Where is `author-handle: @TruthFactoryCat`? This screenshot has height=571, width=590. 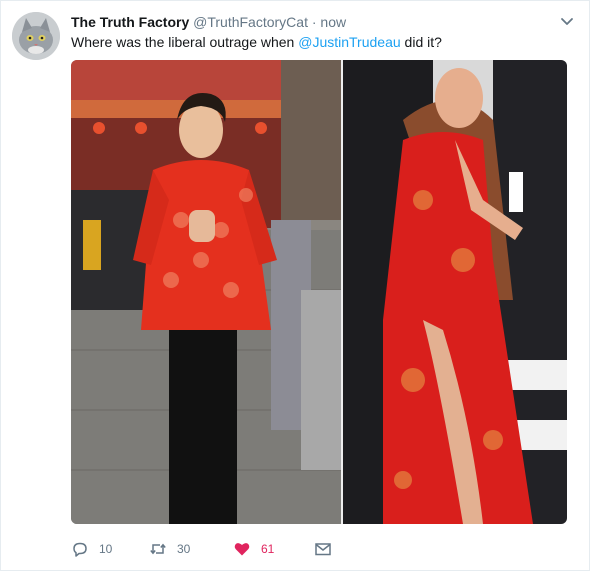
author-handle: @TruthFactoryCat is located at coordinates (250, 22).